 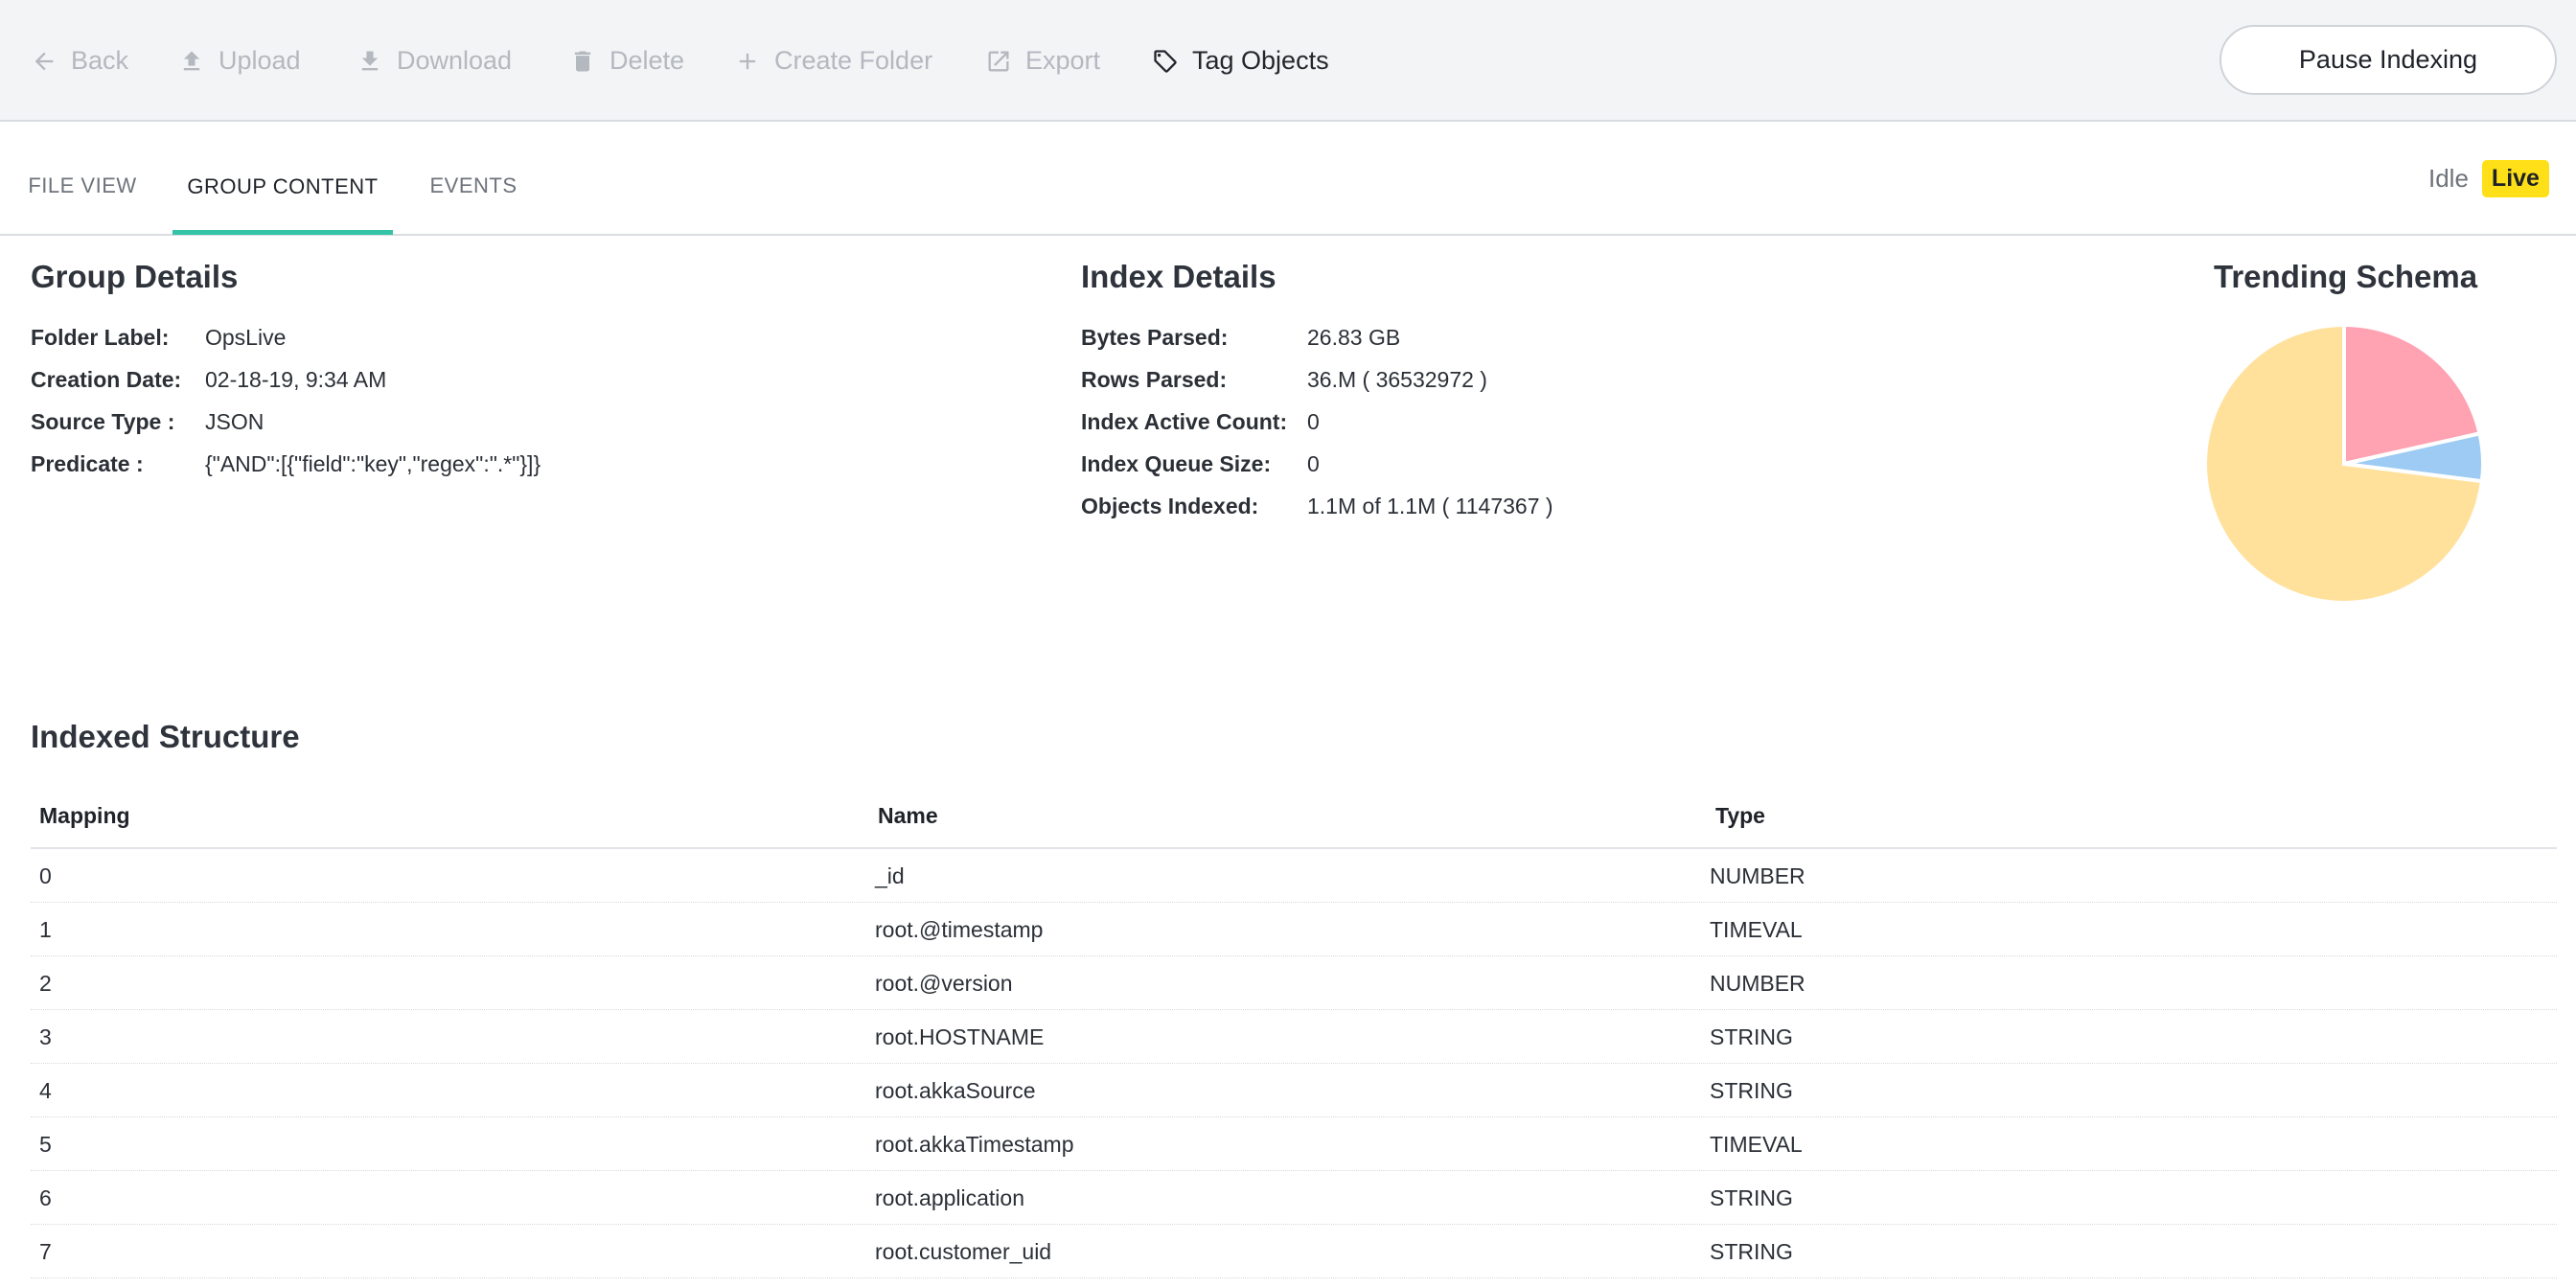 What do you see at coordinates (1184, 421) in the screenshot?
I see `field-key: Index Active Count:` at bounding box center [1184, 421].